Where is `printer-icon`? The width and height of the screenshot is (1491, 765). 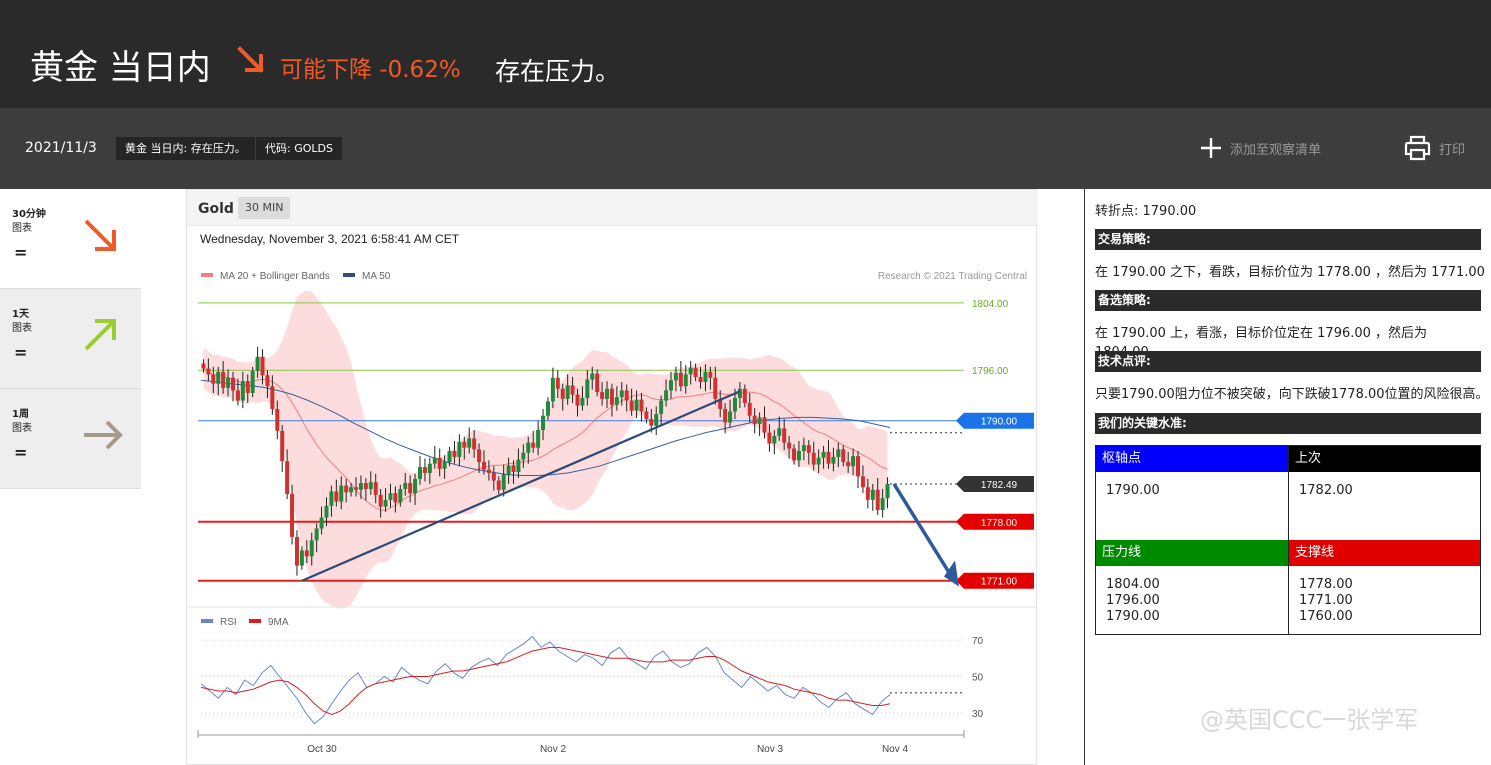 printer-icon is located at coordinates (1417, 148).